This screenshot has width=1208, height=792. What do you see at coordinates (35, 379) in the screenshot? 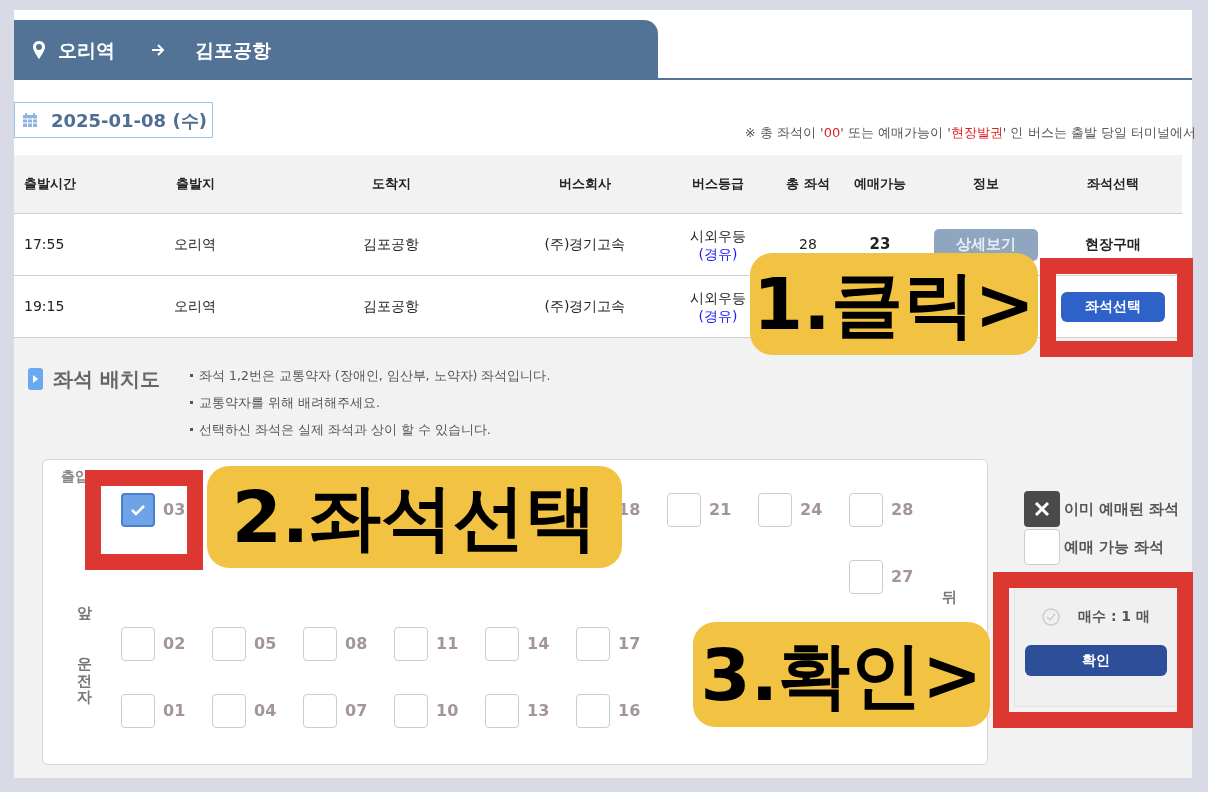
I see `play-square-icon` at bounding box center [35, 379].